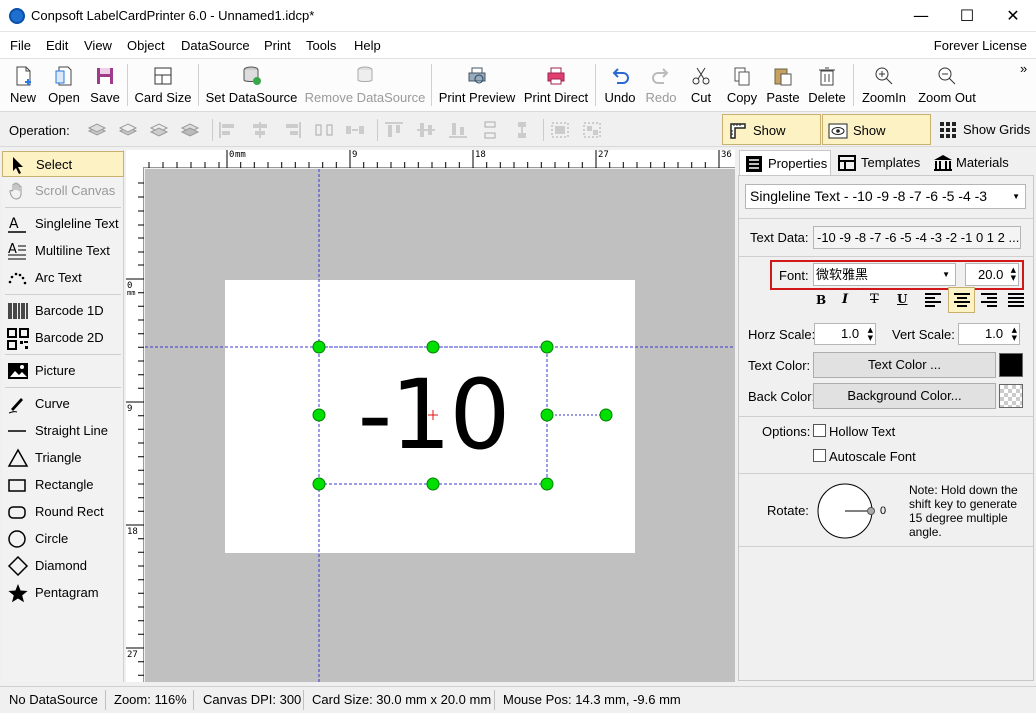  I want to click on tool-diamond: Diamond, so click(63, 566).